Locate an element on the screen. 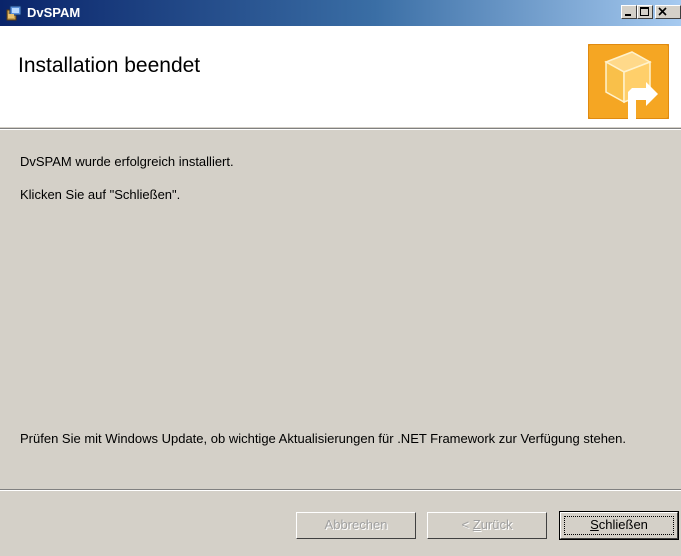  back-button: < Zurück is located at coordinates (487, 525).